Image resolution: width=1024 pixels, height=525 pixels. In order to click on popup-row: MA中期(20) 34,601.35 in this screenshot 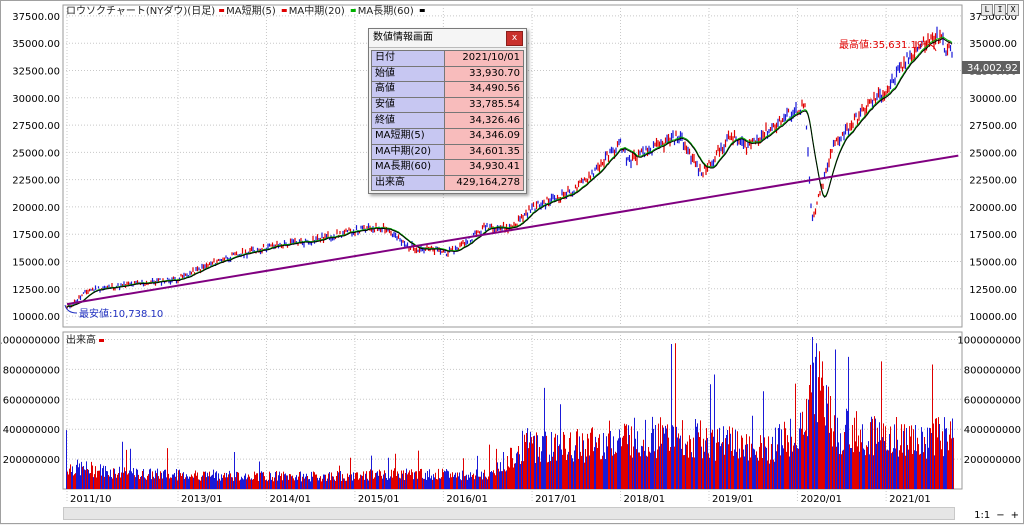, I will do `click(447, 152)`.